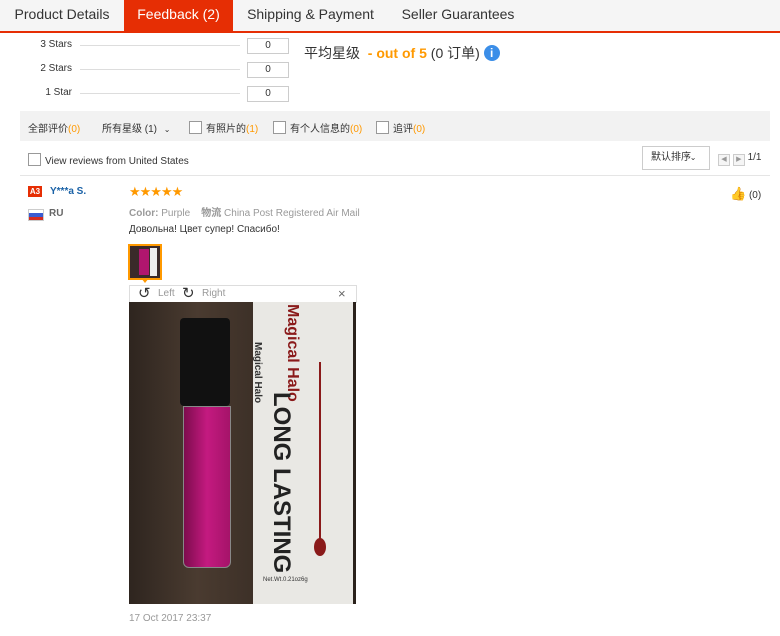  What do you see at coordinates (35, 191) in the screenshot?
I see `buyer-level-badge: A3` at bounding box center [35, 191].